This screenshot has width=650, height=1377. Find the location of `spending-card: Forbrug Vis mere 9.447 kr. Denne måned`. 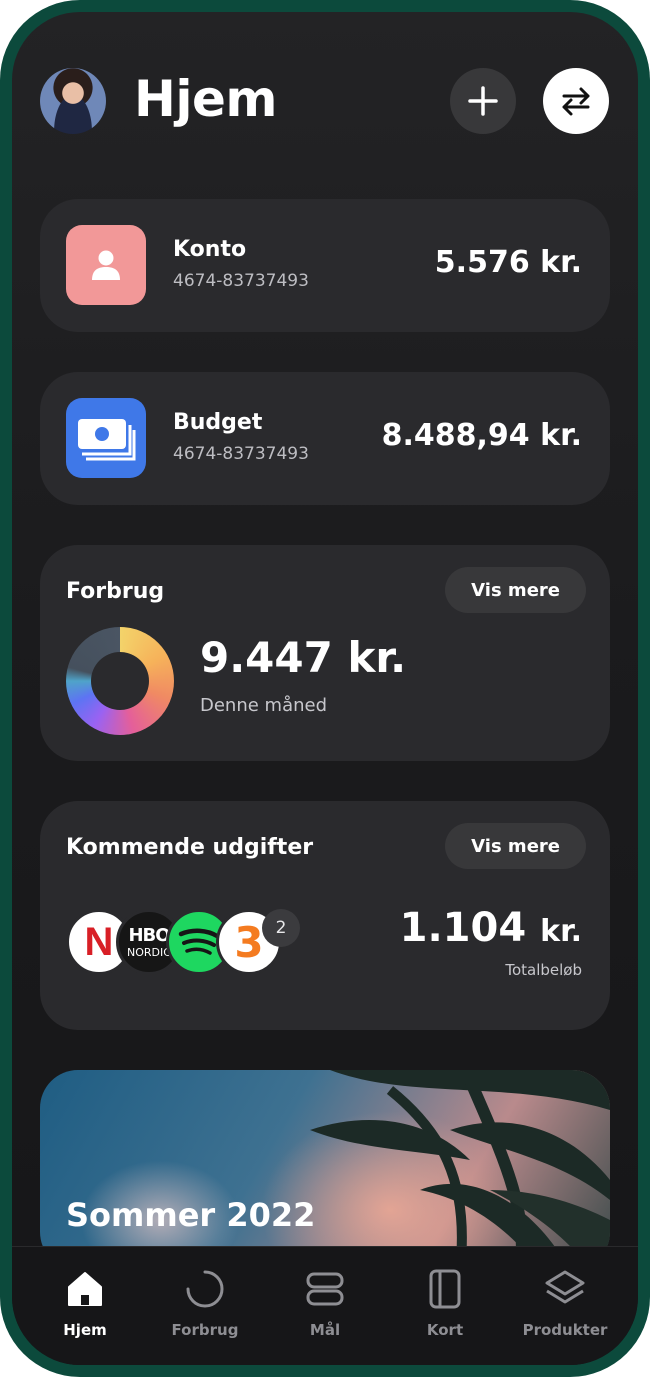

spending-card: Forbrug Vis mere 9.447 kr. Denne måned is located at coordinates (325, 653).